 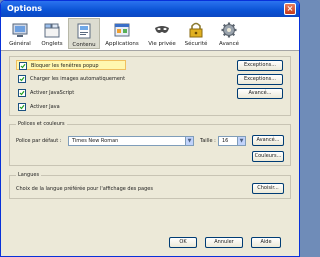 I want to click on tab-general: Général, so click(x=20, y=33).